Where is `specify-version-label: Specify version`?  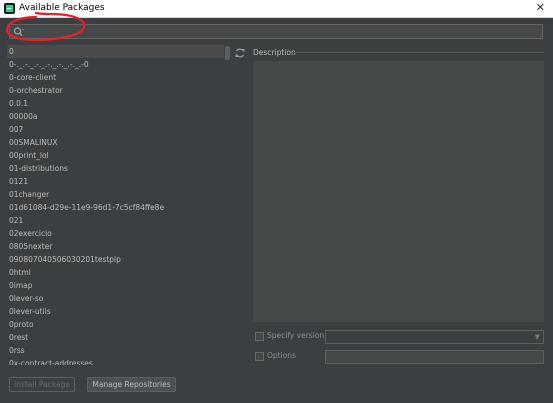 specify-version-label: Specify version is located at coordinates (295, 335).